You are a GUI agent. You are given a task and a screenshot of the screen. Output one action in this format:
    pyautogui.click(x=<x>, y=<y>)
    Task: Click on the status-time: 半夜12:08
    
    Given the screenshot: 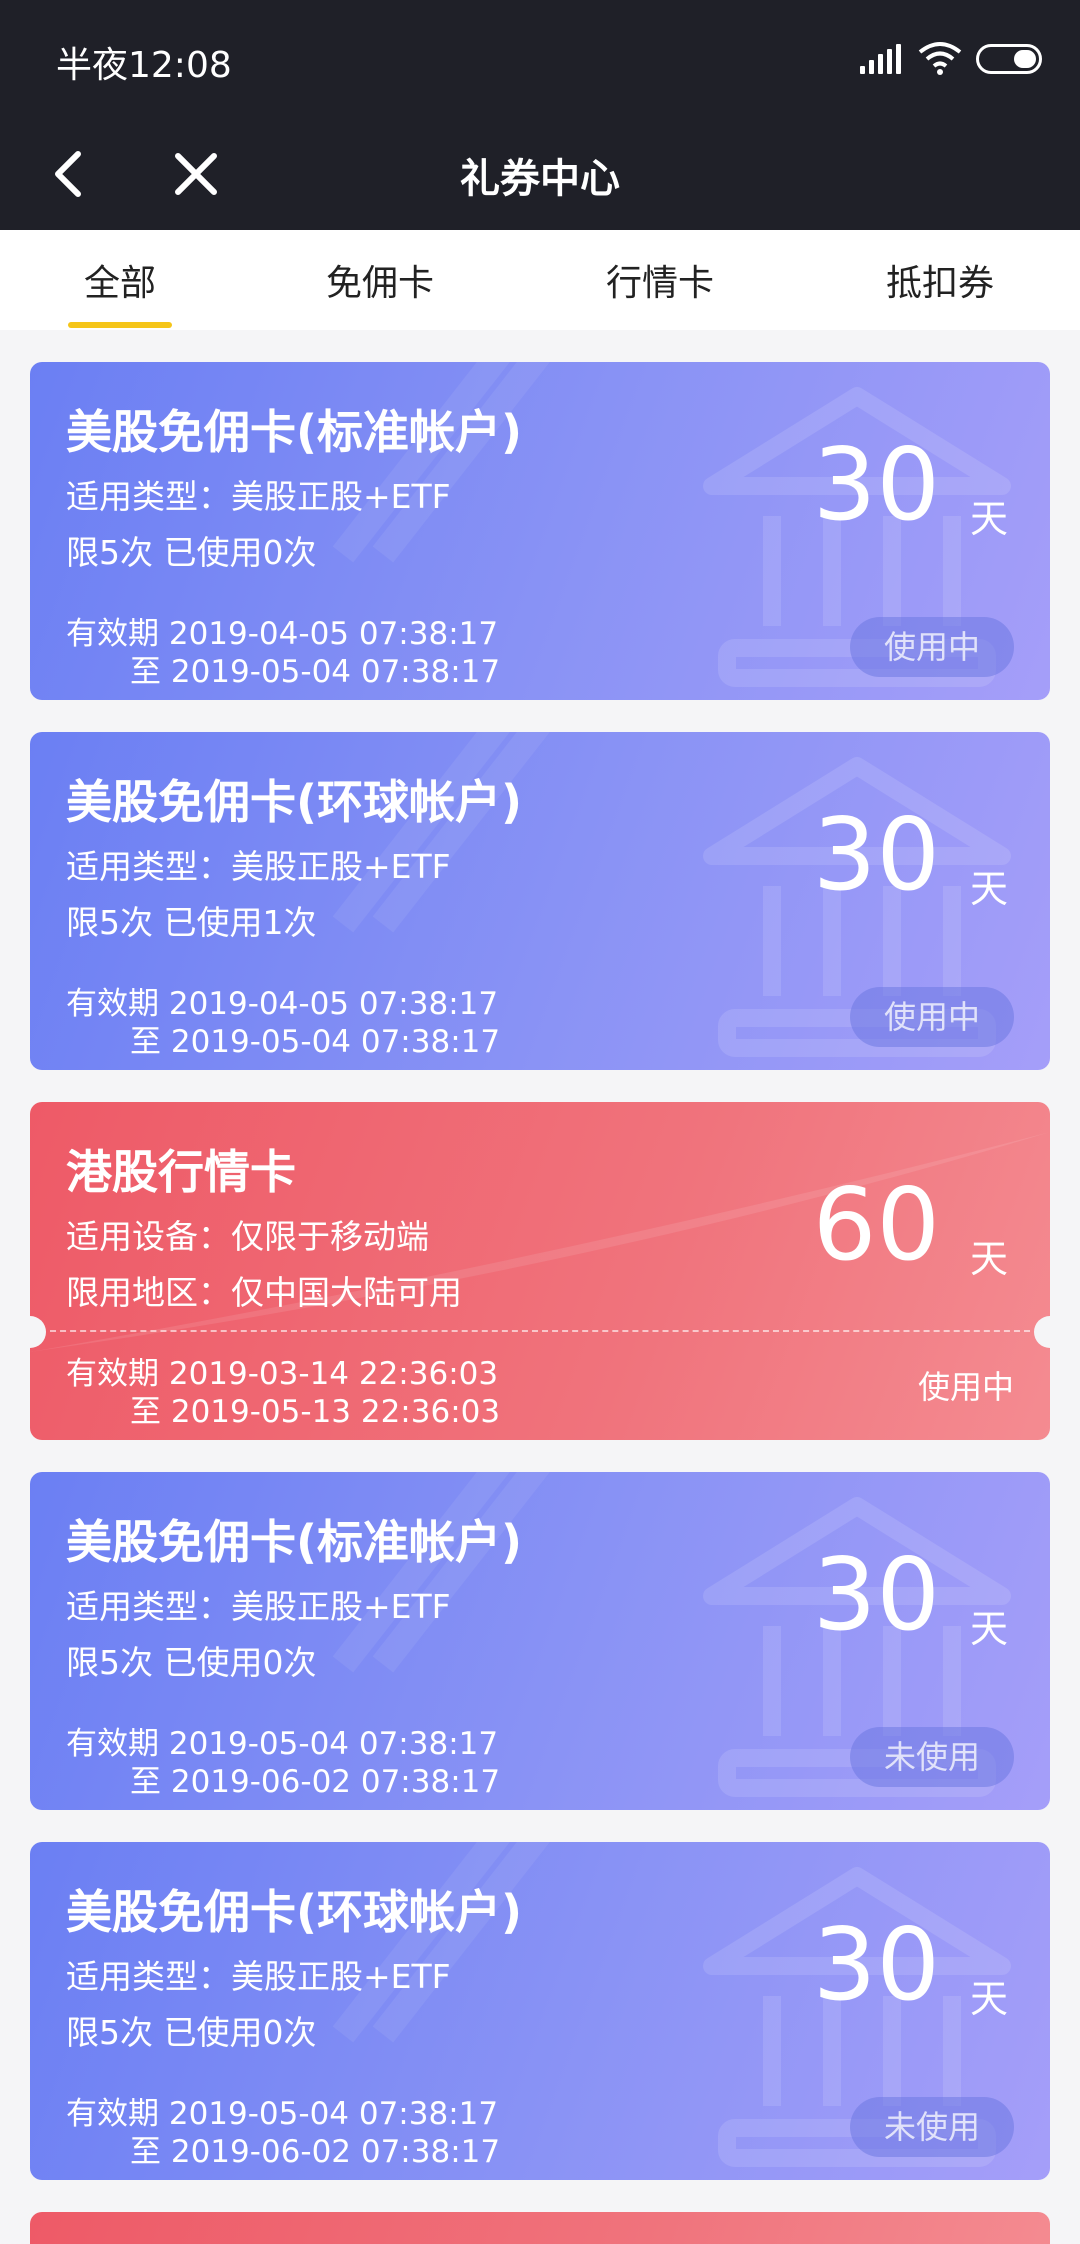 What is the action you would take?
    pyautogui.click(x=144, y=65)
    